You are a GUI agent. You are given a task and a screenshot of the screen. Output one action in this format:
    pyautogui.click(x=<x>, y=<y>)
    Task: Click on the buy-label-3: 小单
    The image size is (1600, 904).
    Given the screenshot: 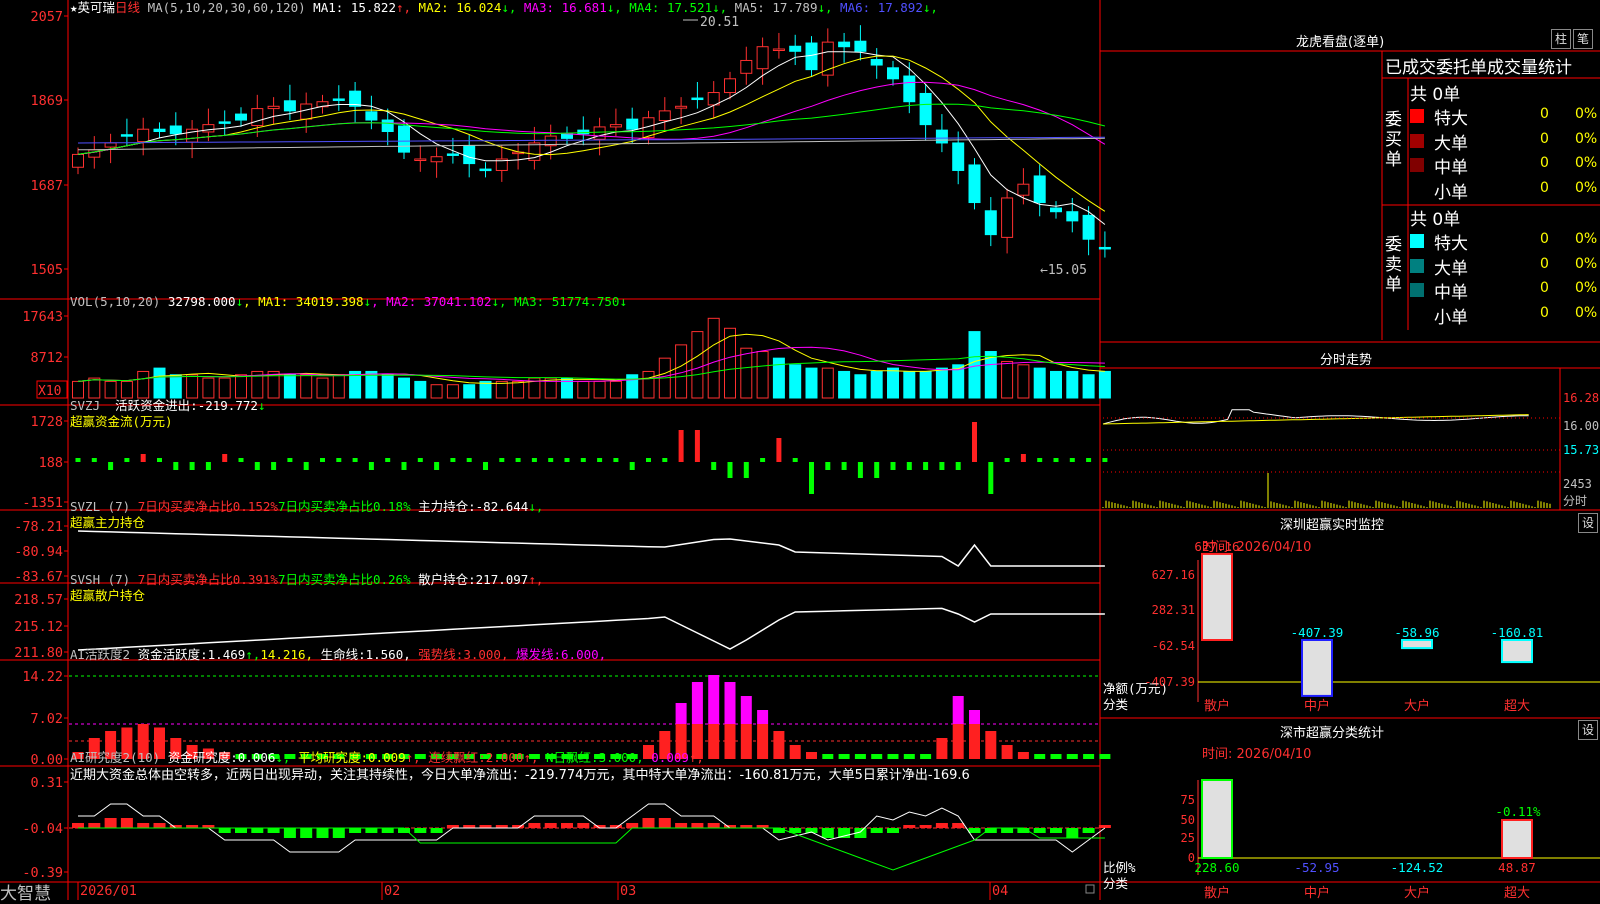 What is the action you would take?
    pyautogui.click(x=1451, y=192)
    